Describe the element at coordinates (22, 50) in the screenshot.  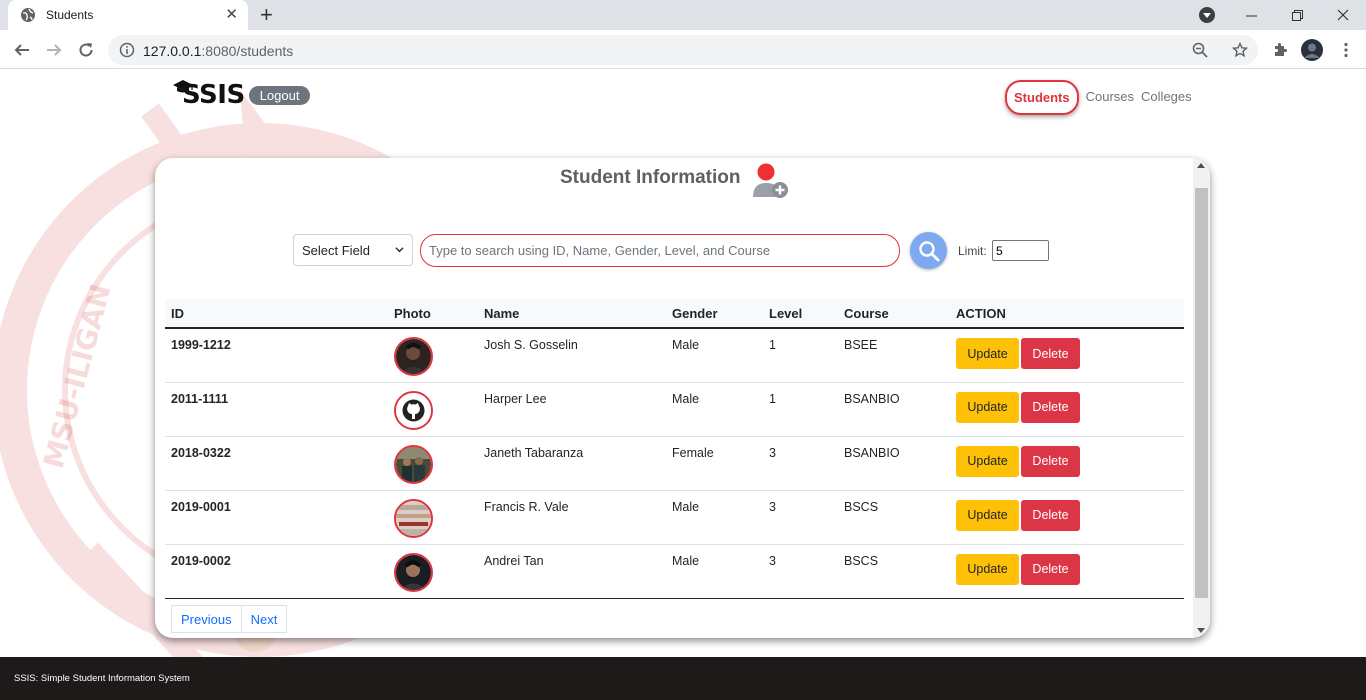
I see `back-icon` at that location.